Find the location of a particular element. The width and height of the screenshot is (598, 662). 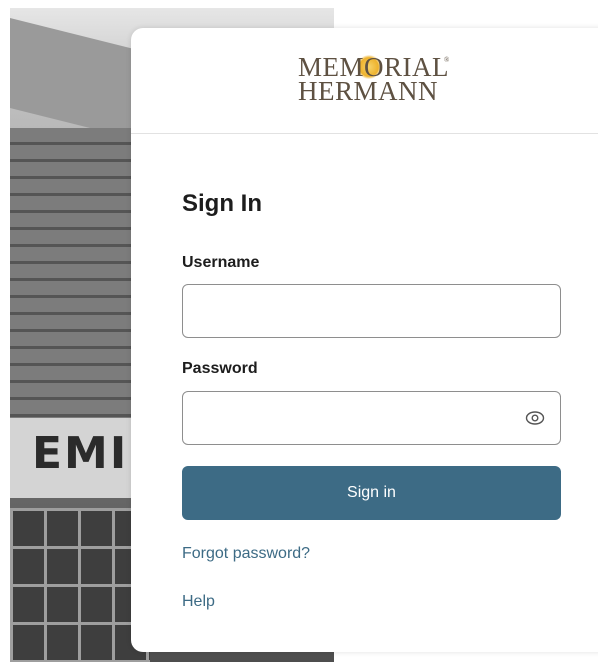

username-input is located at coordinates (371, 311).